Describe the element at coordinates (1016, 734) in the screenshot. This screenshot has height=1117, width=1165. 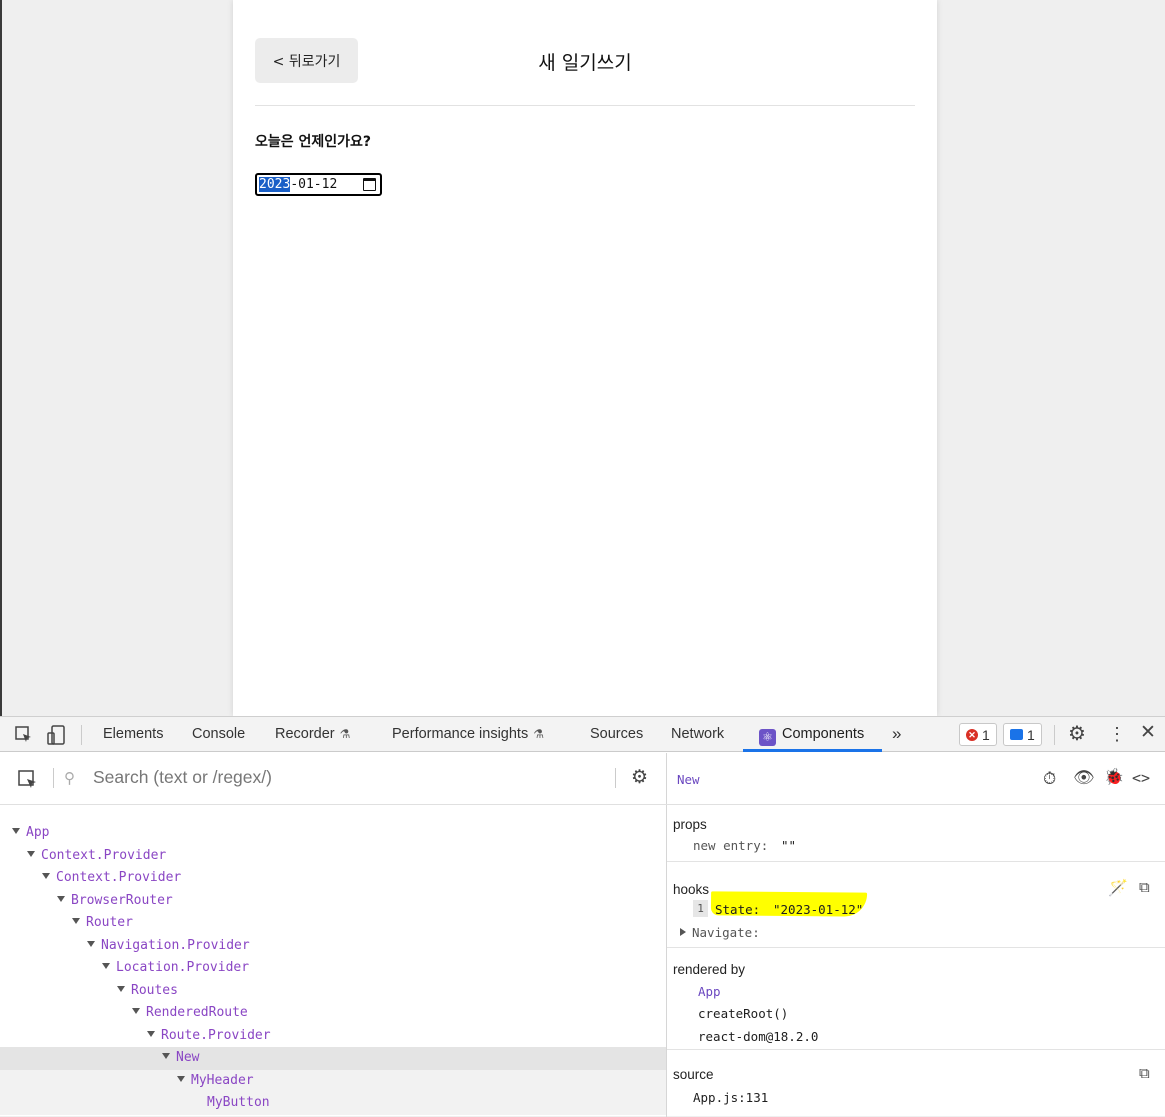
I see `message-icon` at that location.